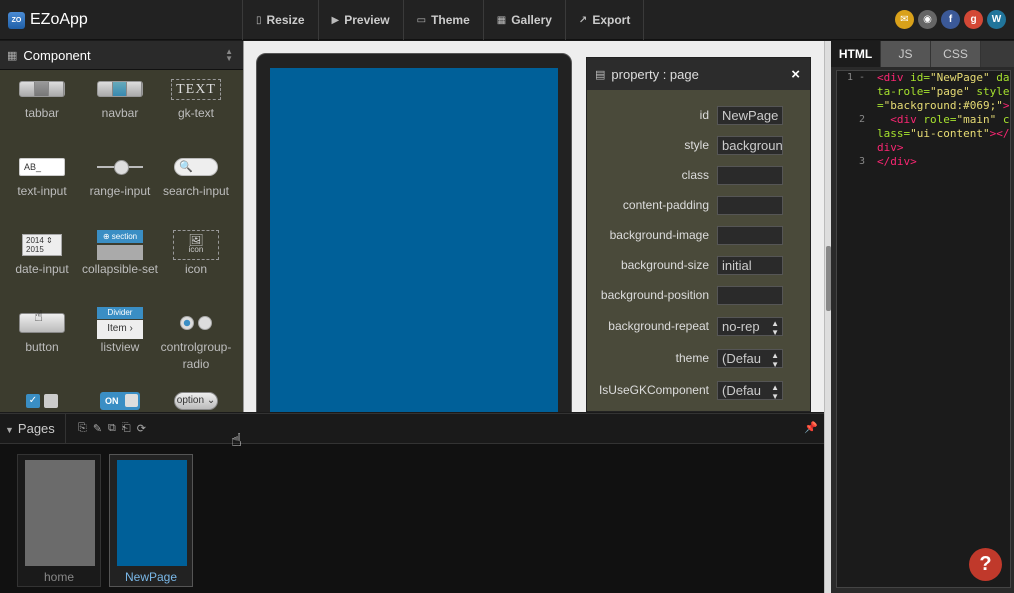 The width and height of the screenshot is (1014, 593). Describe the element at coordinates (906, 54) in the screenshot. I see `tab-js: JS` at that location.